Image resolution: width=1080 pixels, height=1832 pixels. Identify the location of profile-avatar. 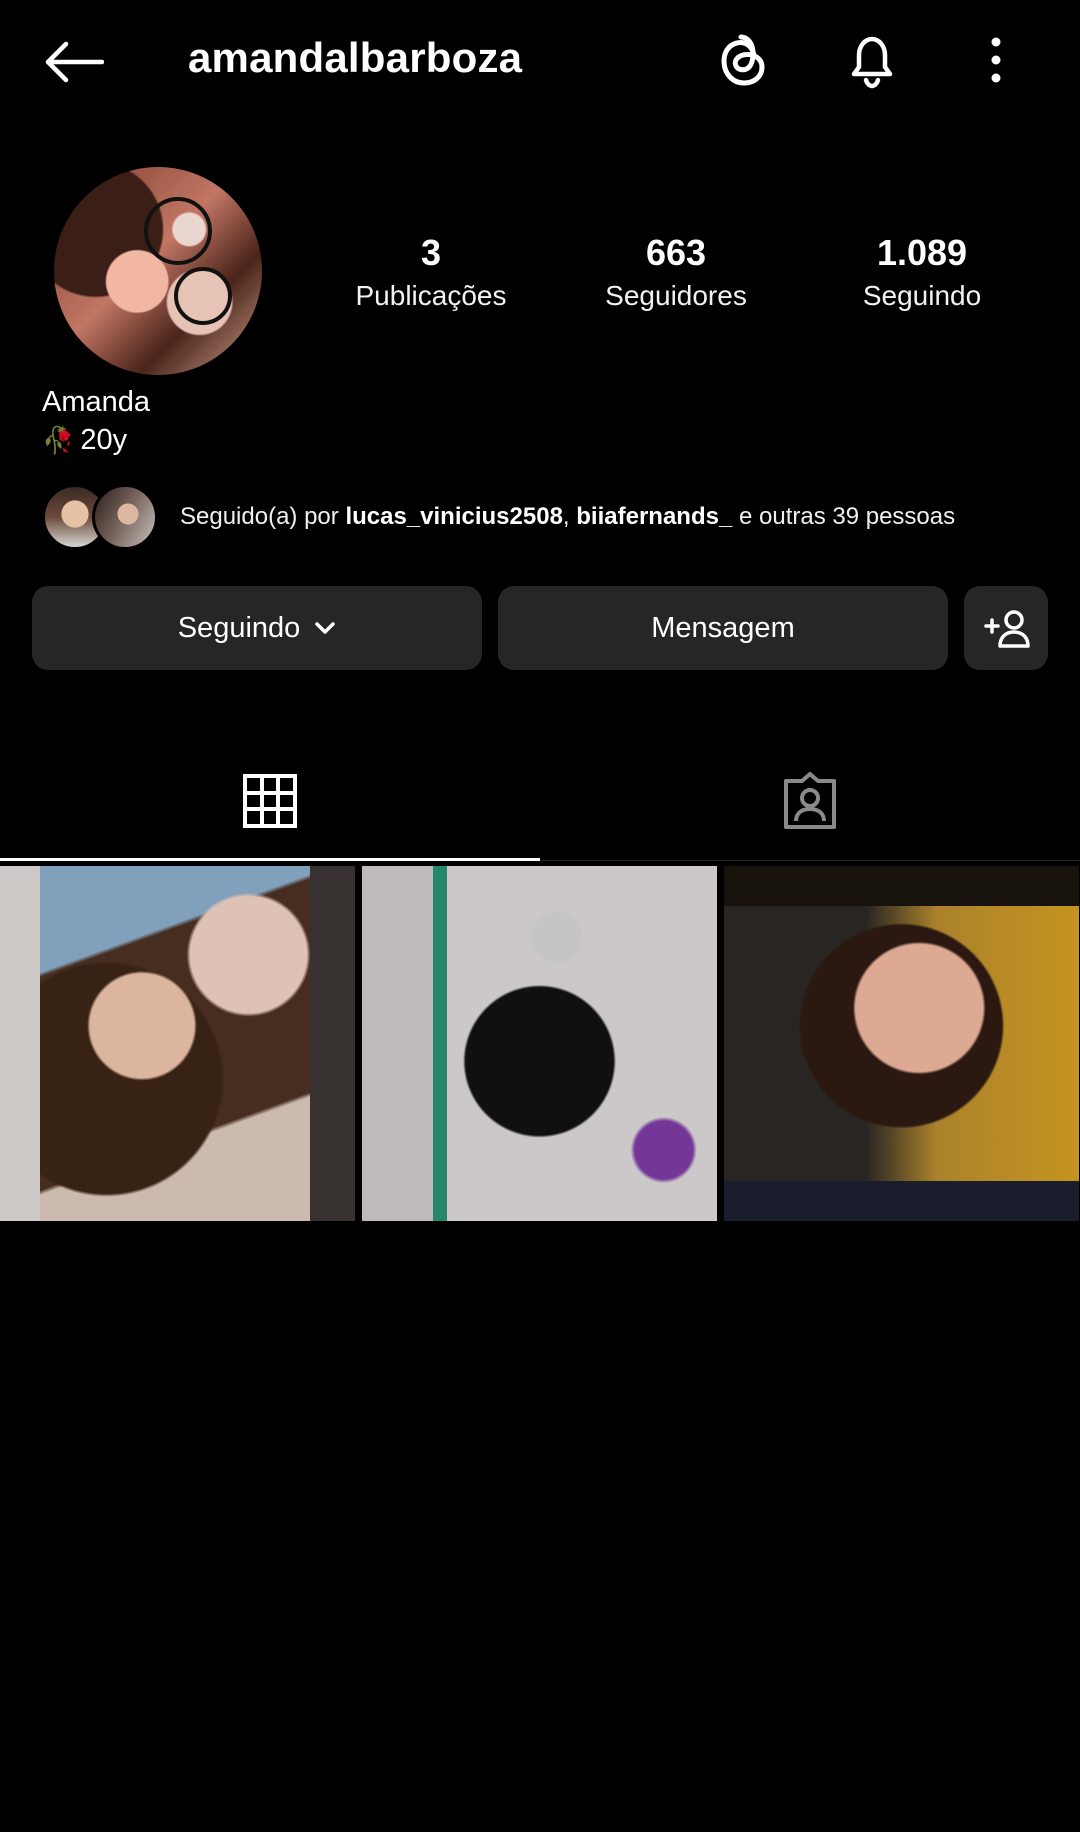
(158, 271).